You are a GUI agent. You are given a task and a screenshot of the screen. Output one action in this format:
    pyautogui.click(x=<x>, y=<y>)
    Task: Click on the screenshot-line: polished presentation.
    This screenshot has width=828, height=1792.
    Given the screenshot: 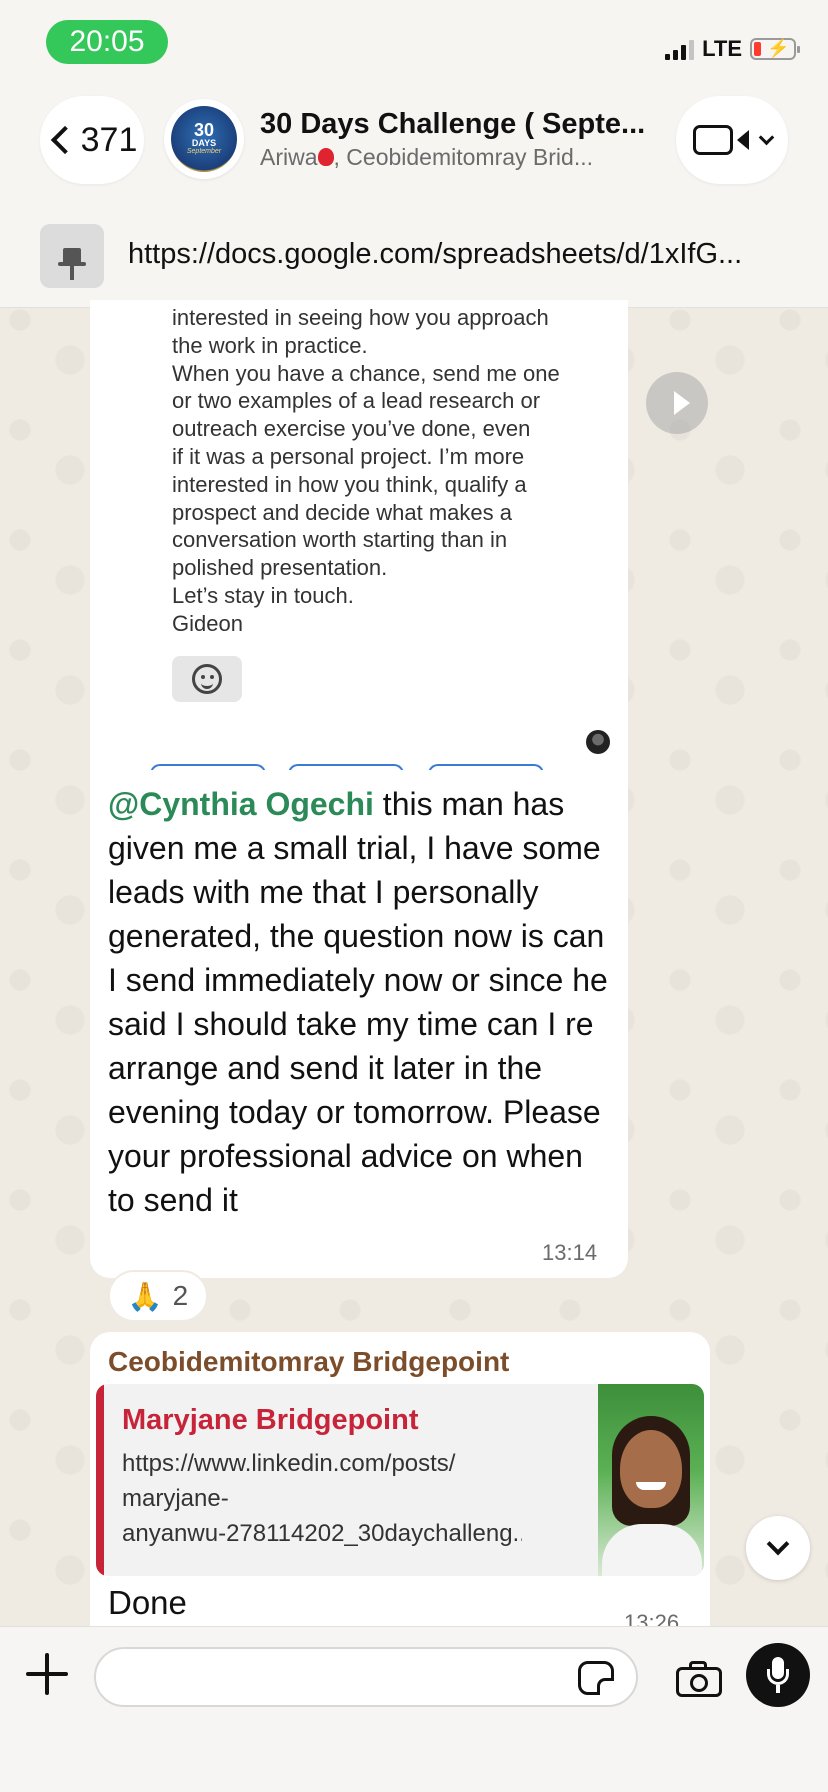 What is the action you would take?
    pyautogui.click(x=280, y=568)
    